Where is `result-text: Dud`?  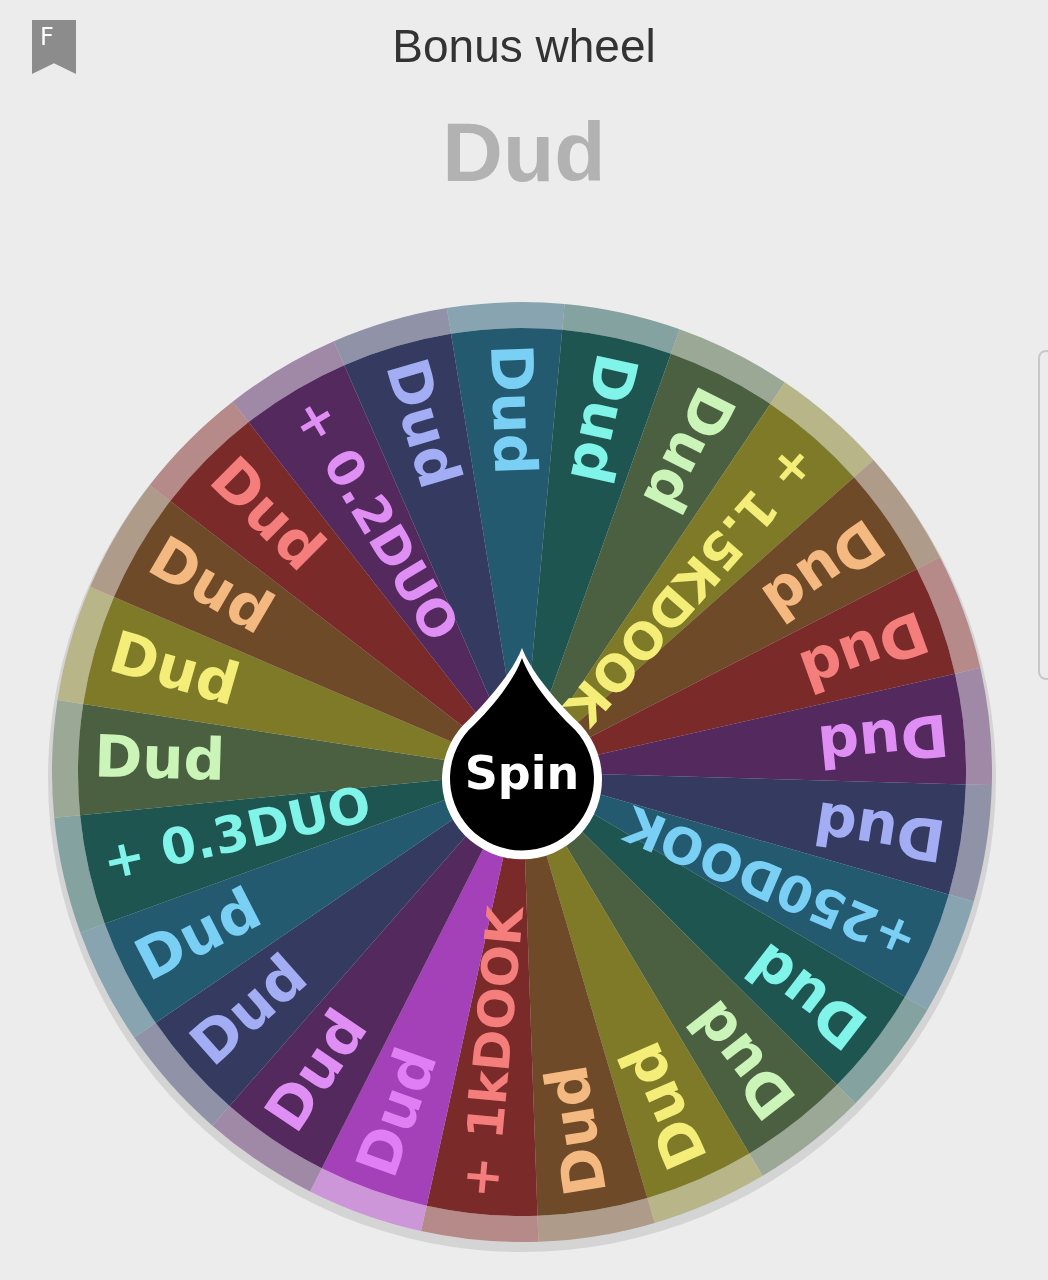 result-text: Dud is located at coordinates (524, 152).